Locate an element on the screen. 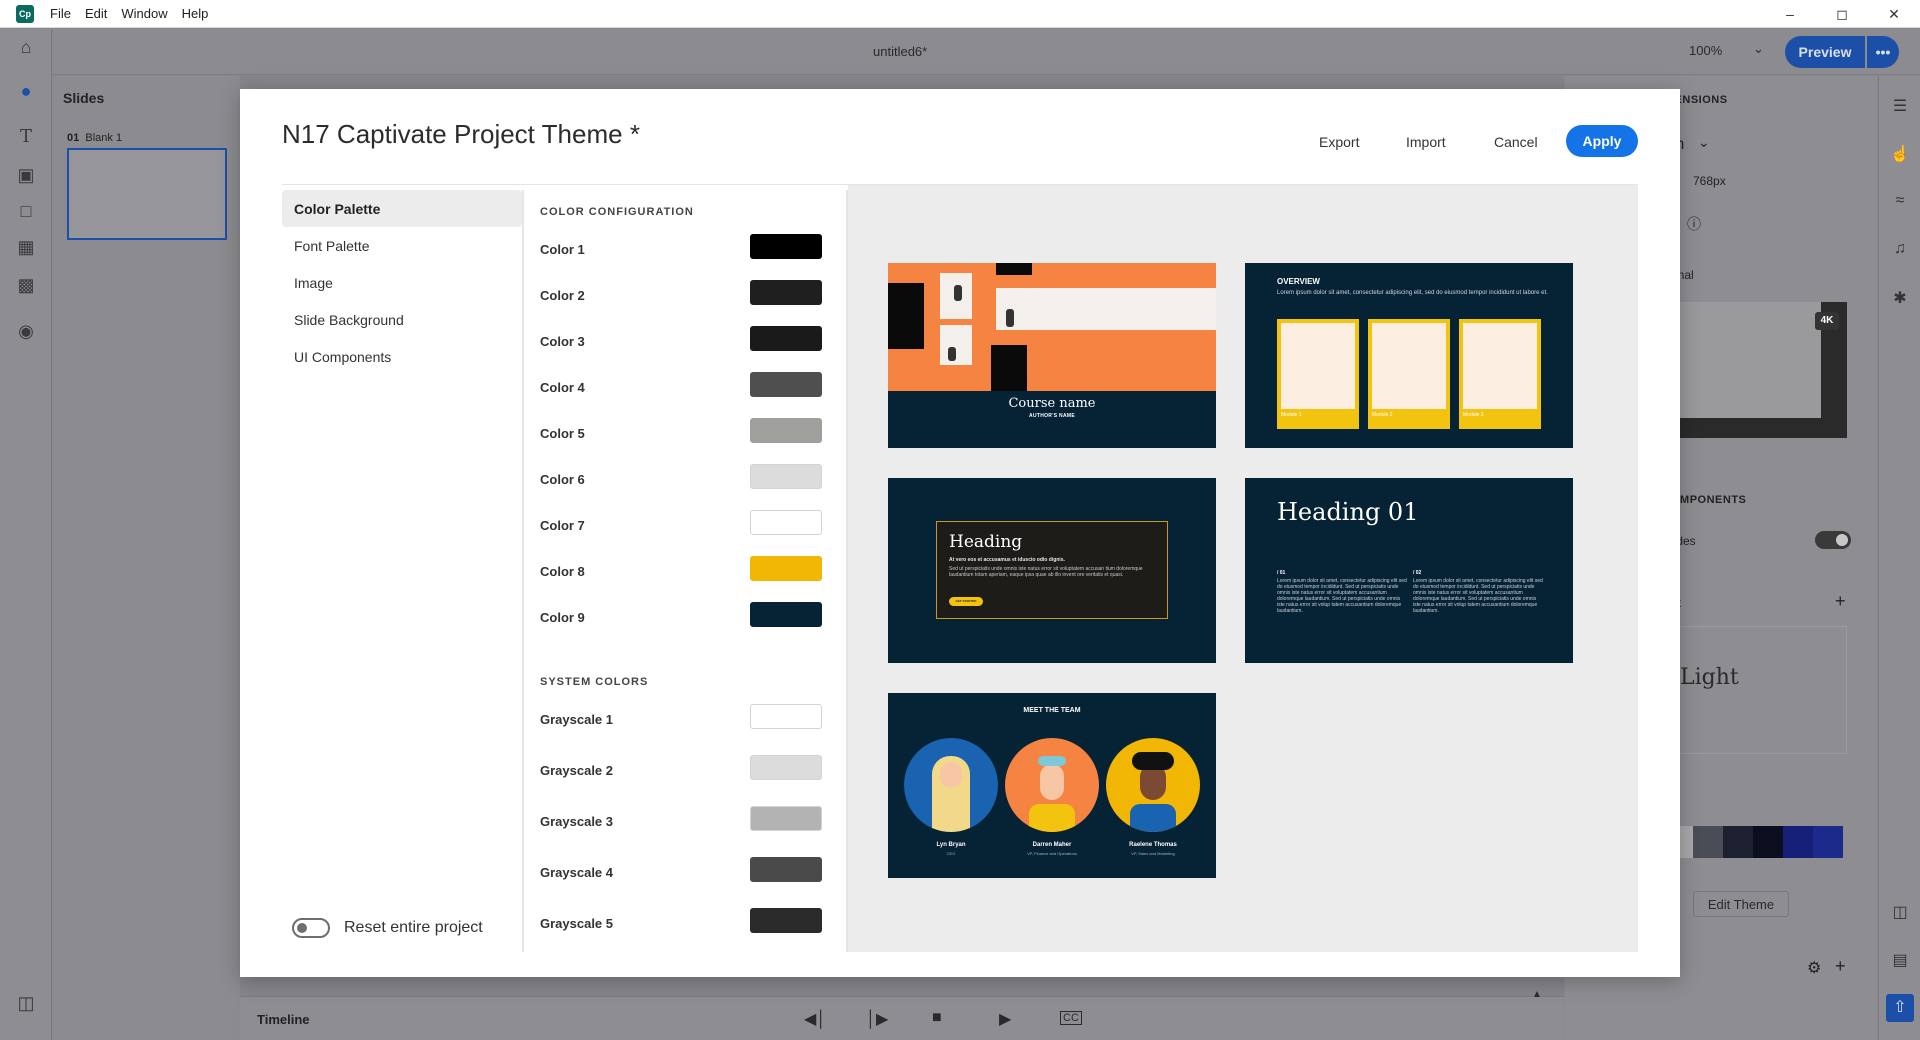 The width and height of the screenshot is (1920, 1040). document-topbar: untitled6* 100% ⌄ Preview ••• is located at coordinates (986, 52).